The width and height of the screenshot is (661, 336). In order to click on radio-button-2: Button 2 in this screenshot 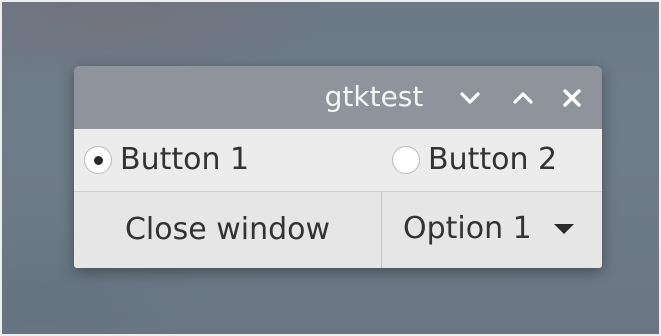, I will do `click(474, 160)`.